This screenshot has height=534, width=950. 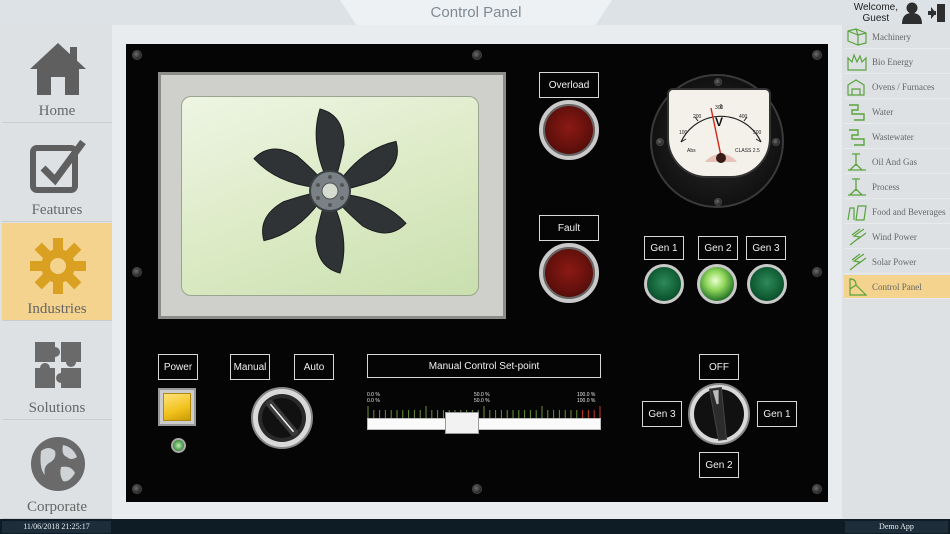 What do you see at coordinates (719, 108) in the screenshot?
I see `gauge-label-300: 300` at bounding box center [719, 108].